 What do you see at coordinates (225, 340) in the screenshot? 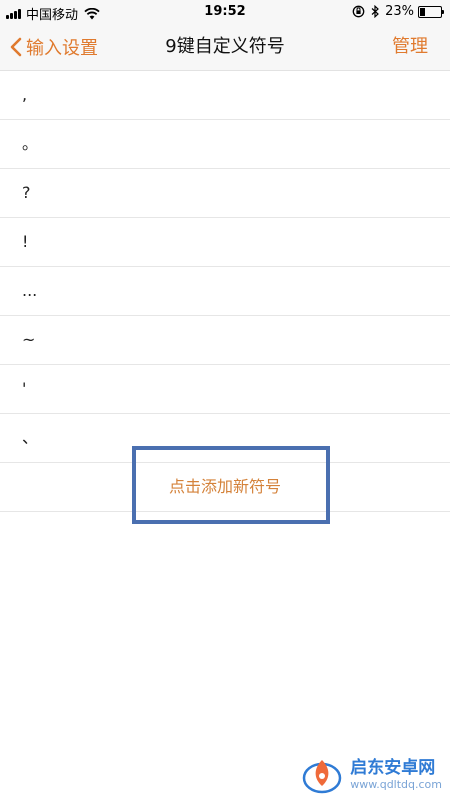
I see `symbol-row: ~` at bounding box center [225, 340].